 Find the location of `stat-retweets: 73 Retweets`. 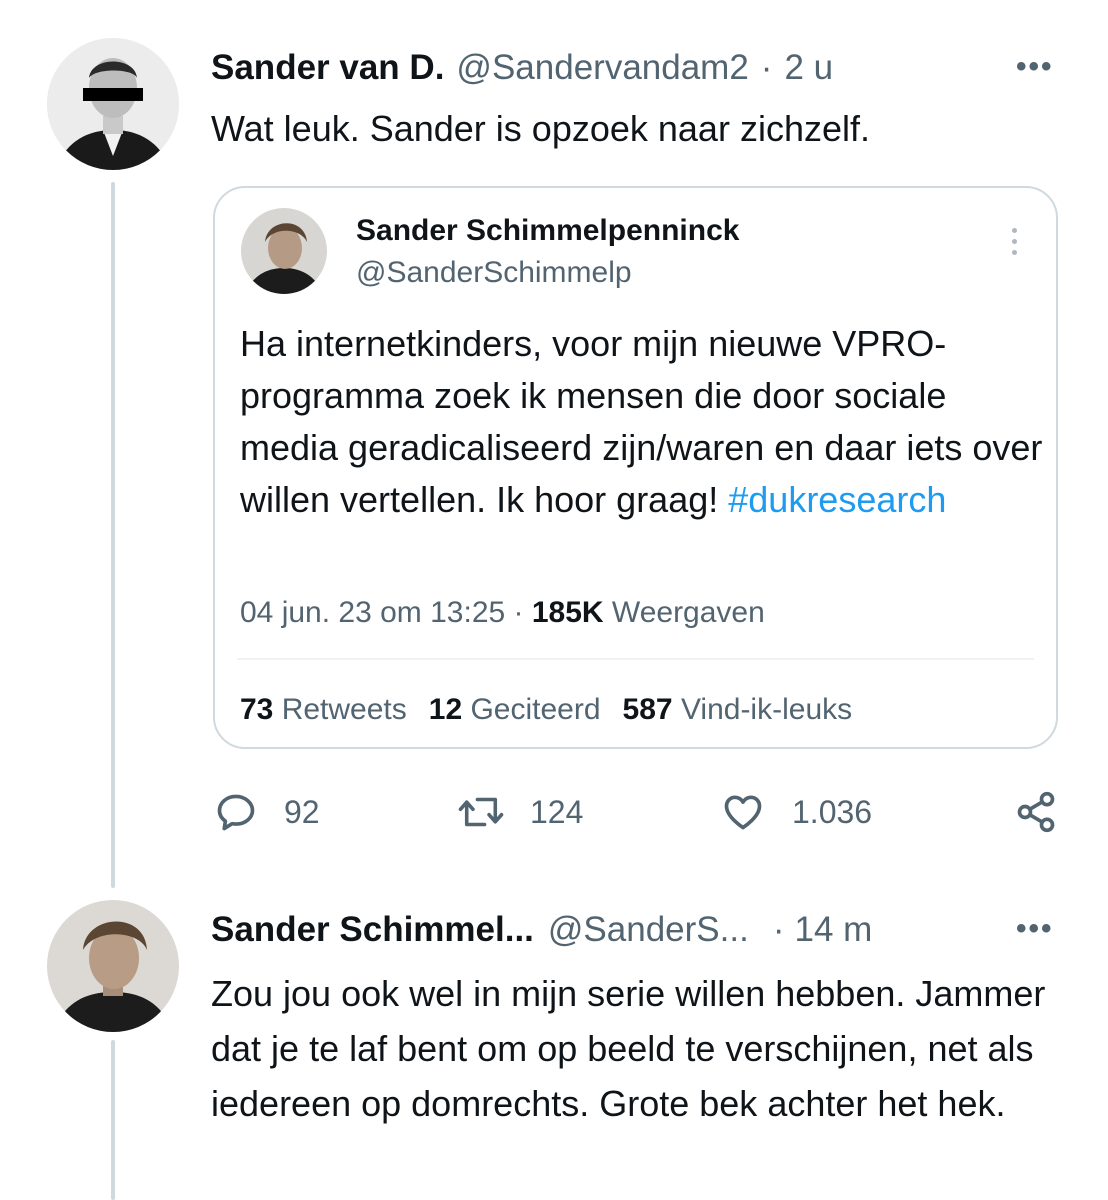

stat-retweets: 73 Retweets is located at coordinates (323, 709).